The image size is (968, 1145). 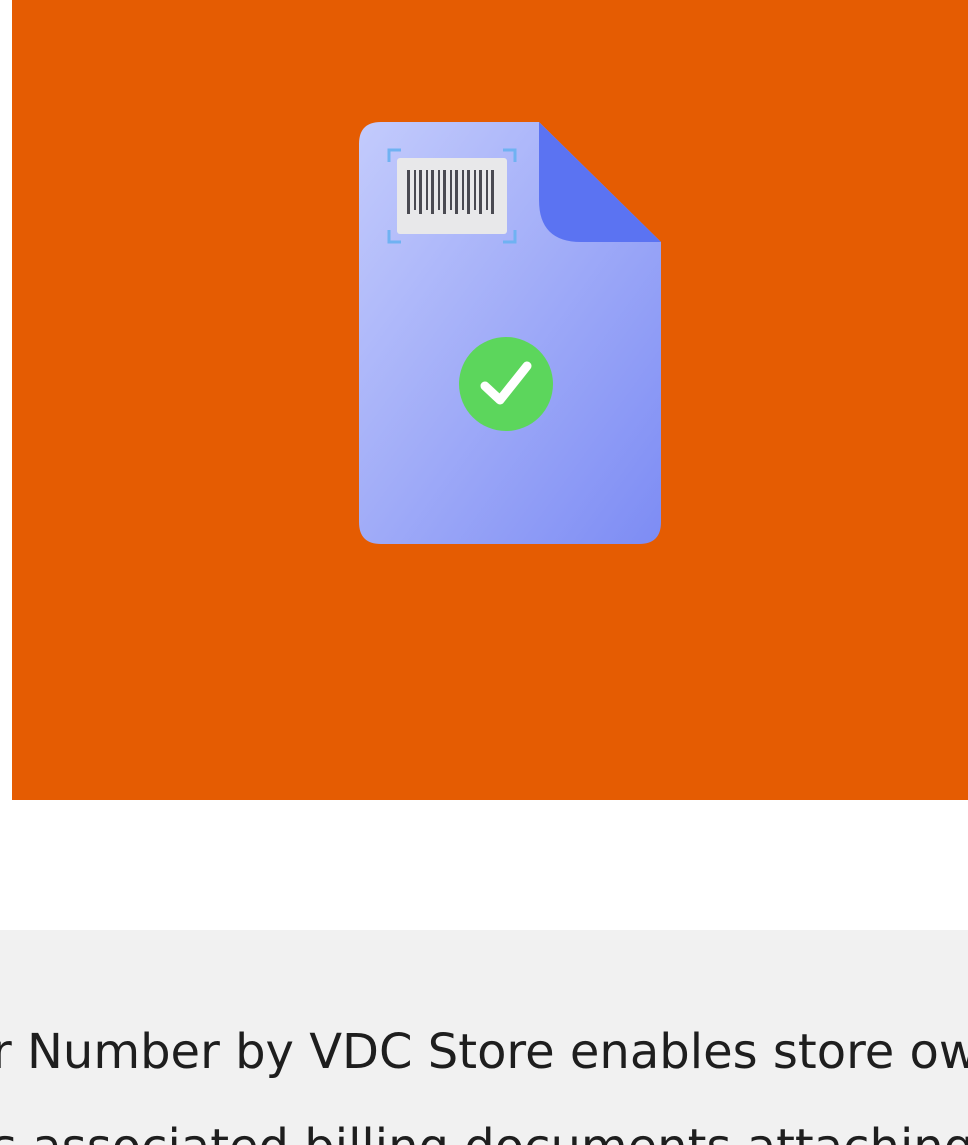 What do you see at coordinates (600, 182) in the screenshot?
I see `document-fold` at bounding box center [600, 182].